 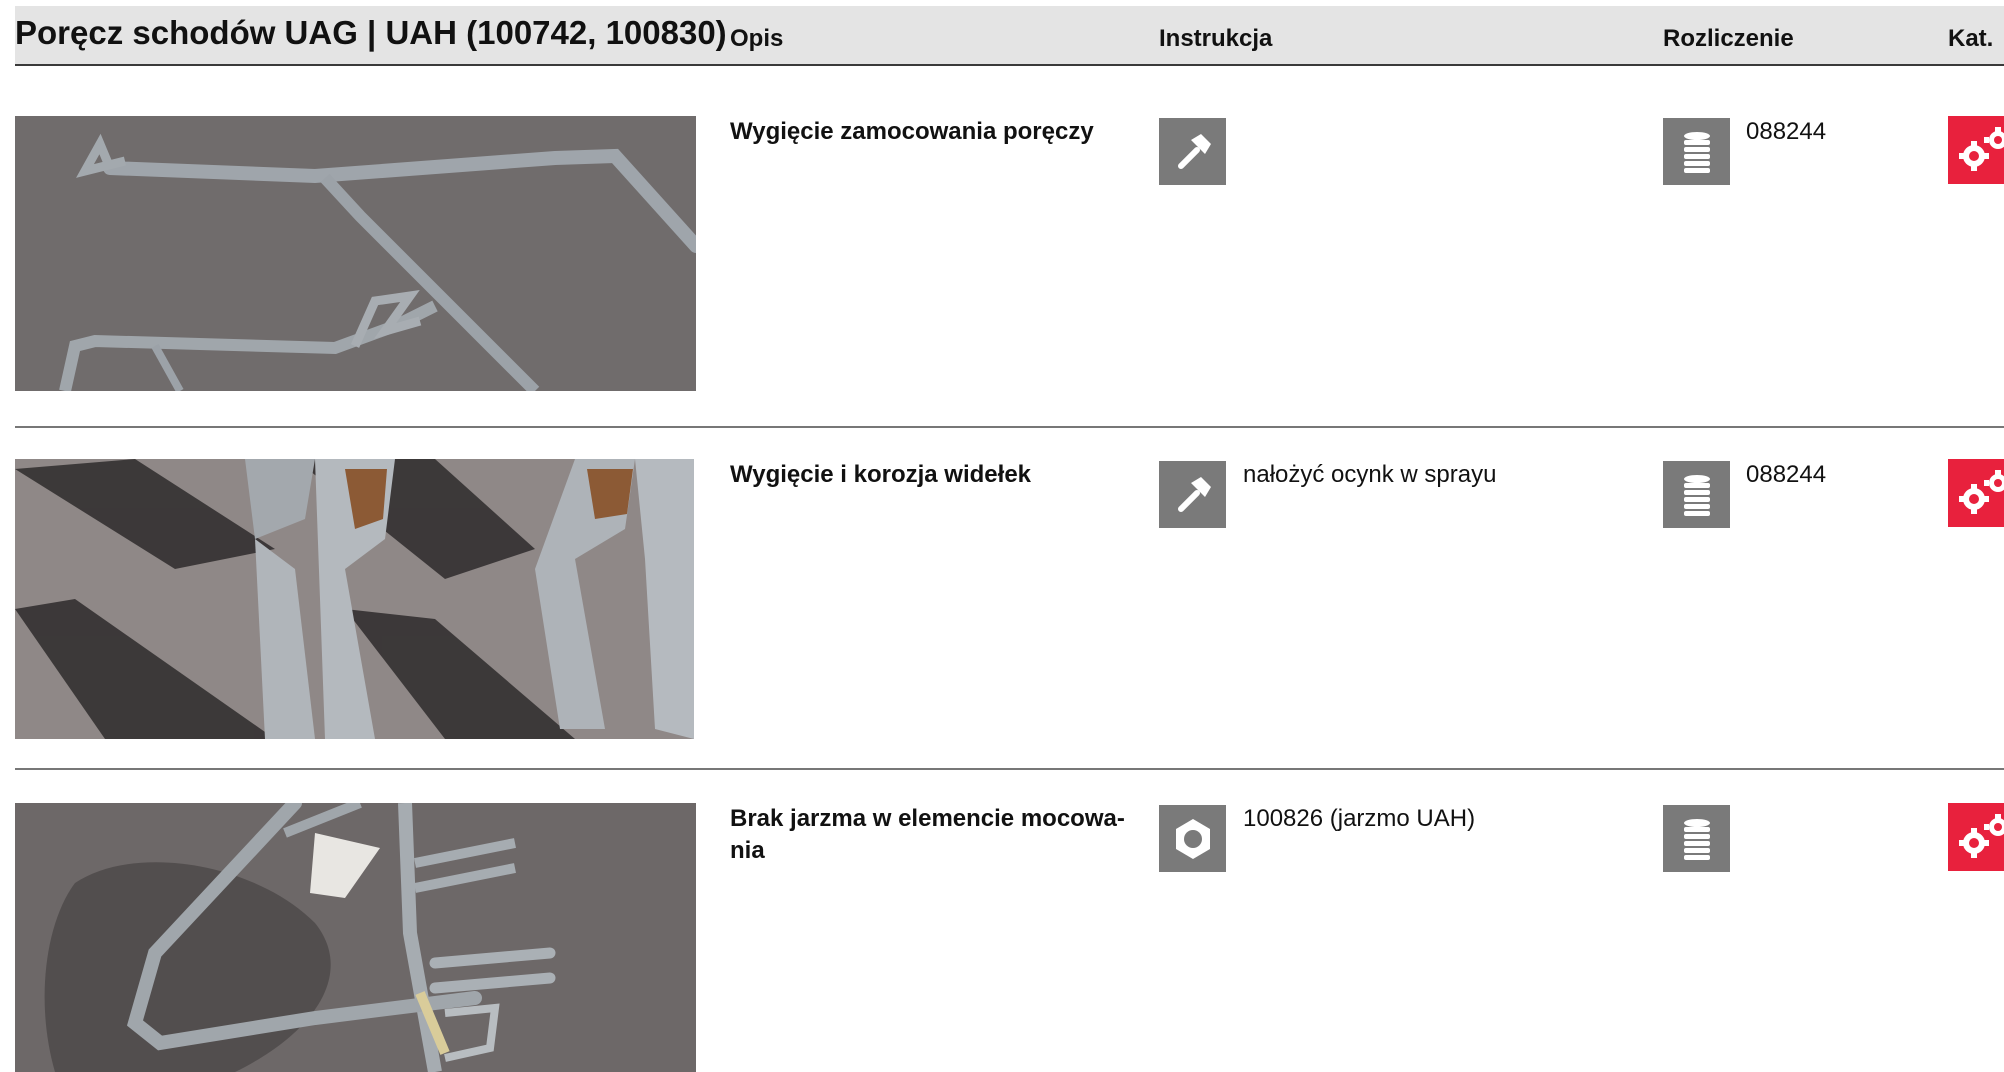 What do you see at coordinates (881, 474) in the screenshot?
I see `row-description: Wygięcie i korozja widełek` at bounding box center [881, 474].